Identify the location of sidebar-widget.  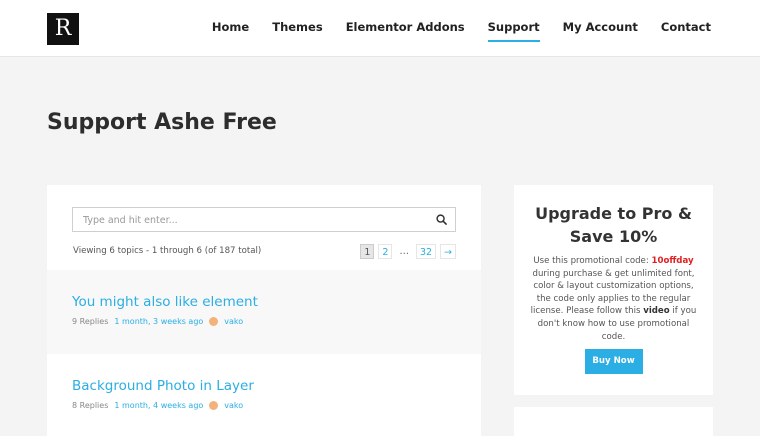
(613, 421).